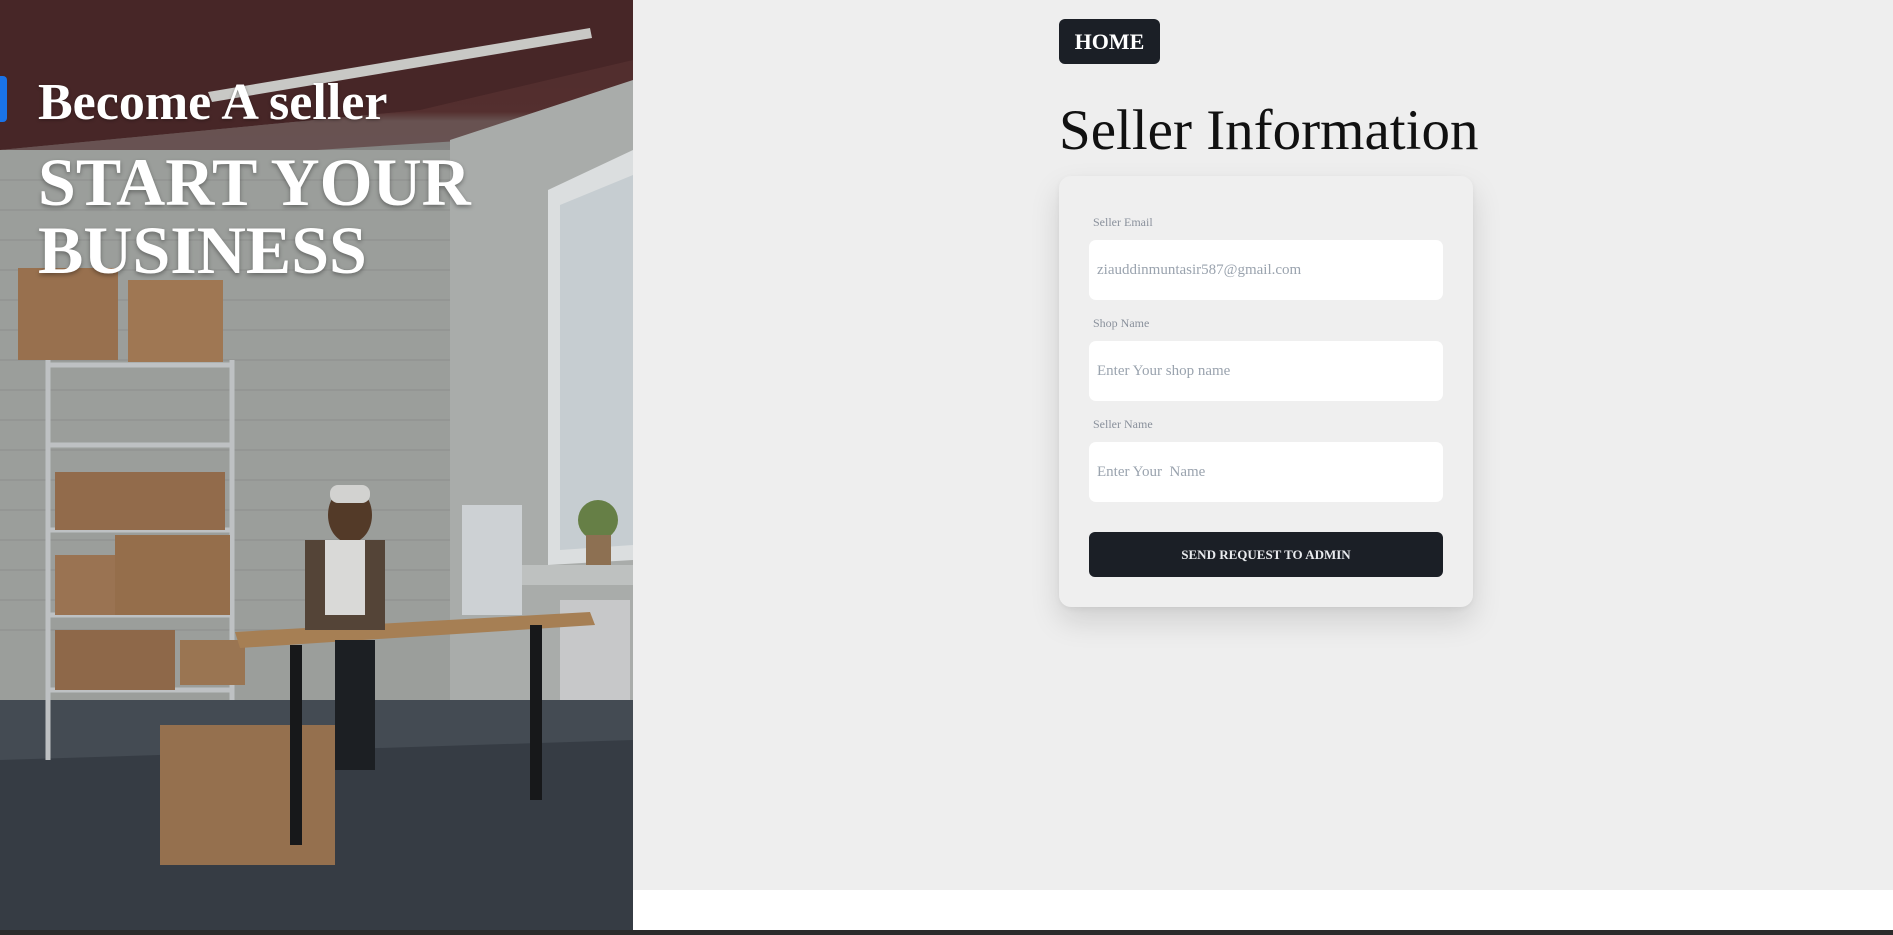 This screenshot has width=1893, height=935. What do you see at coordinates (1266, 270) in the screenshot?
I see `seller-email-field` at bounding box center [1266, 270].